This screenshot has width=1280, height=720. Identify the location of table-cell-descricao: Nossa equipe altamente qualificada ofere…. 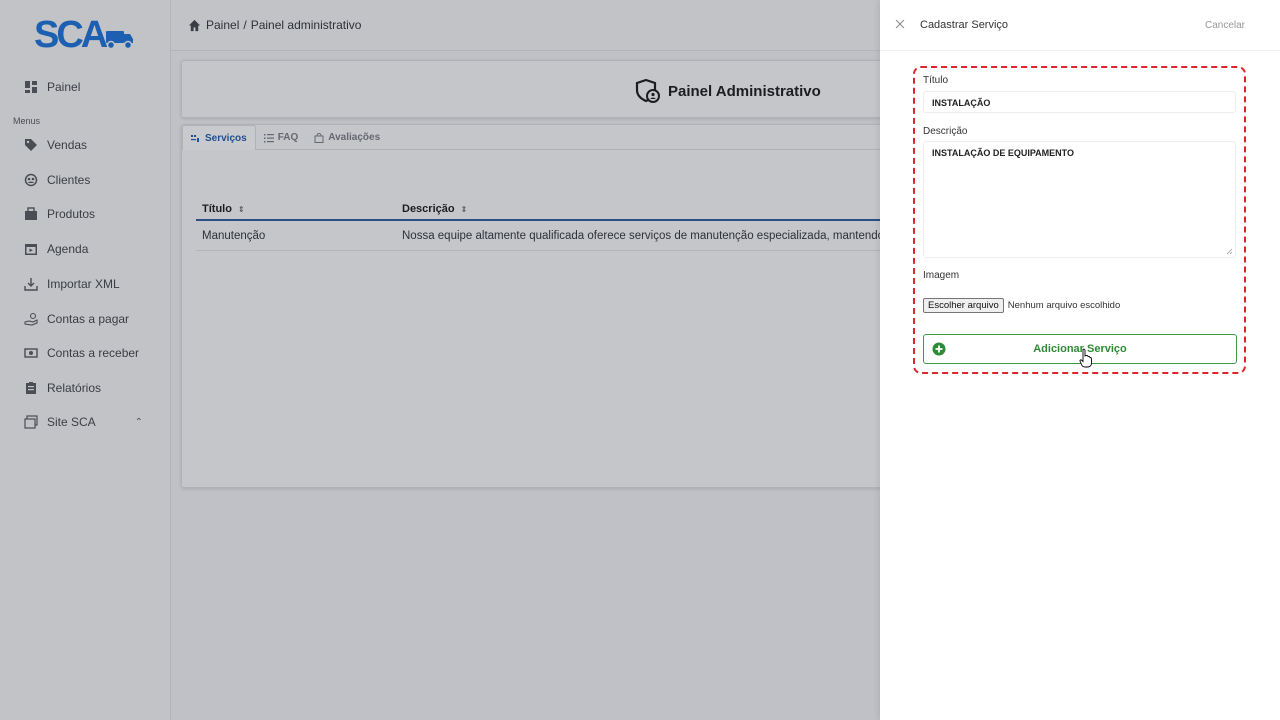
(643, 236).